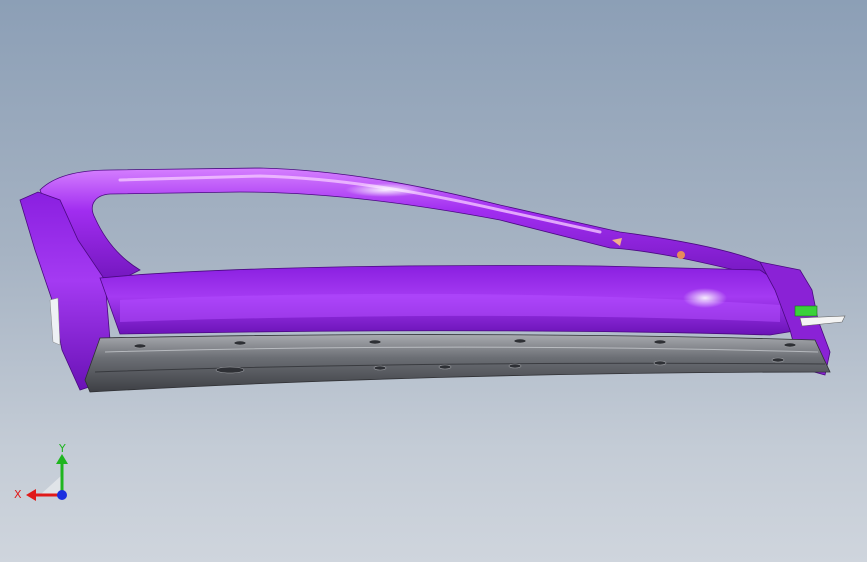 The image size is (867, 562). What do you see at coordinates (18, 494) in the screenshot?
I see `x-axis-label: X` at bounding box center [18, 494].